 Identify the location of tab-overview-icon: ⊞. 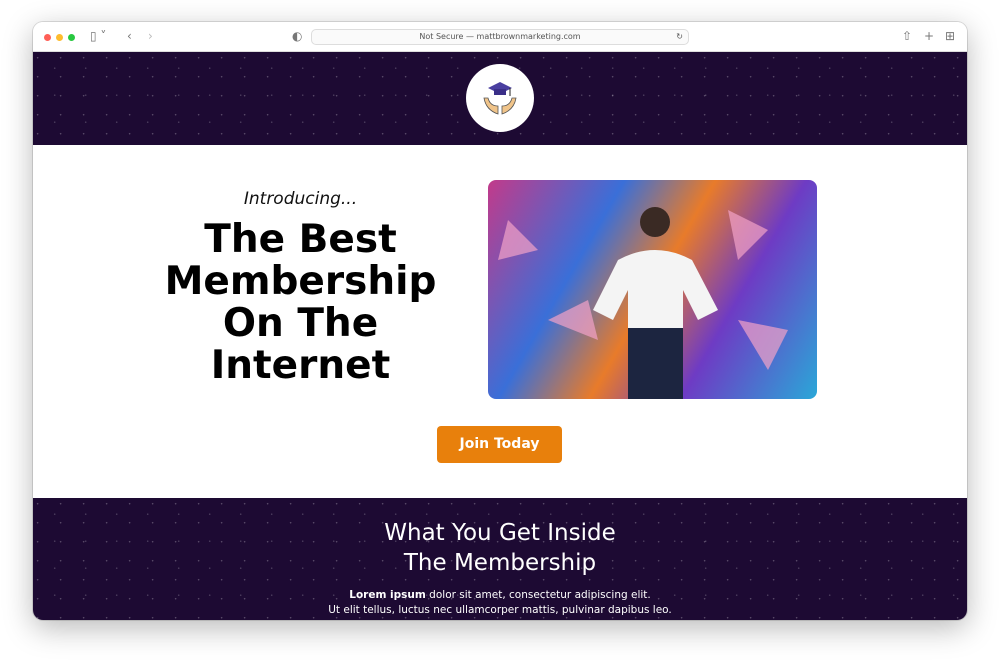
(950, 36).